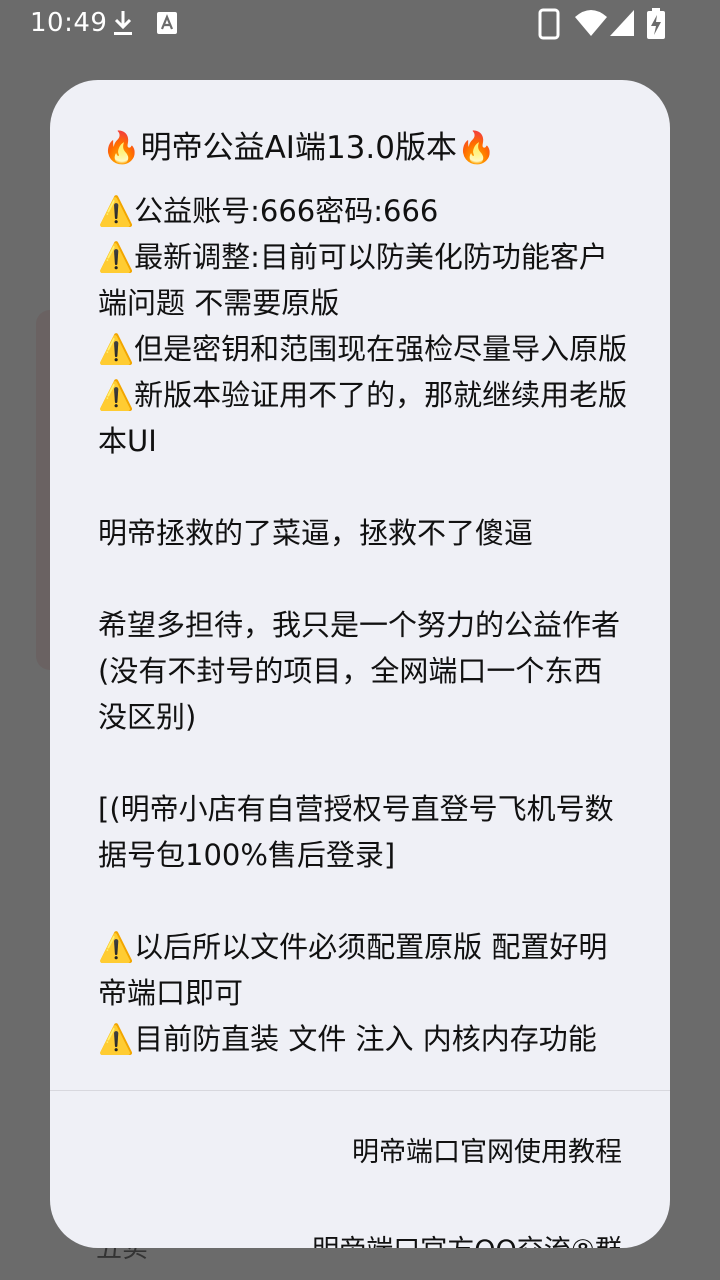  I want to click on message-line: ⚠️公益账号:666密码:666, so click(268, 211).